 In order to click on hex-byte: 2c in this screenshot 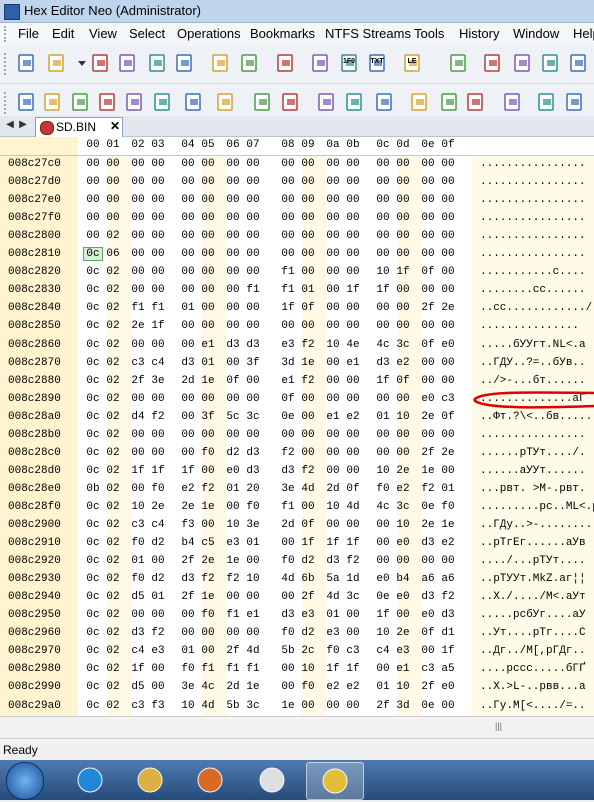, I will do `click(308, 651)`.